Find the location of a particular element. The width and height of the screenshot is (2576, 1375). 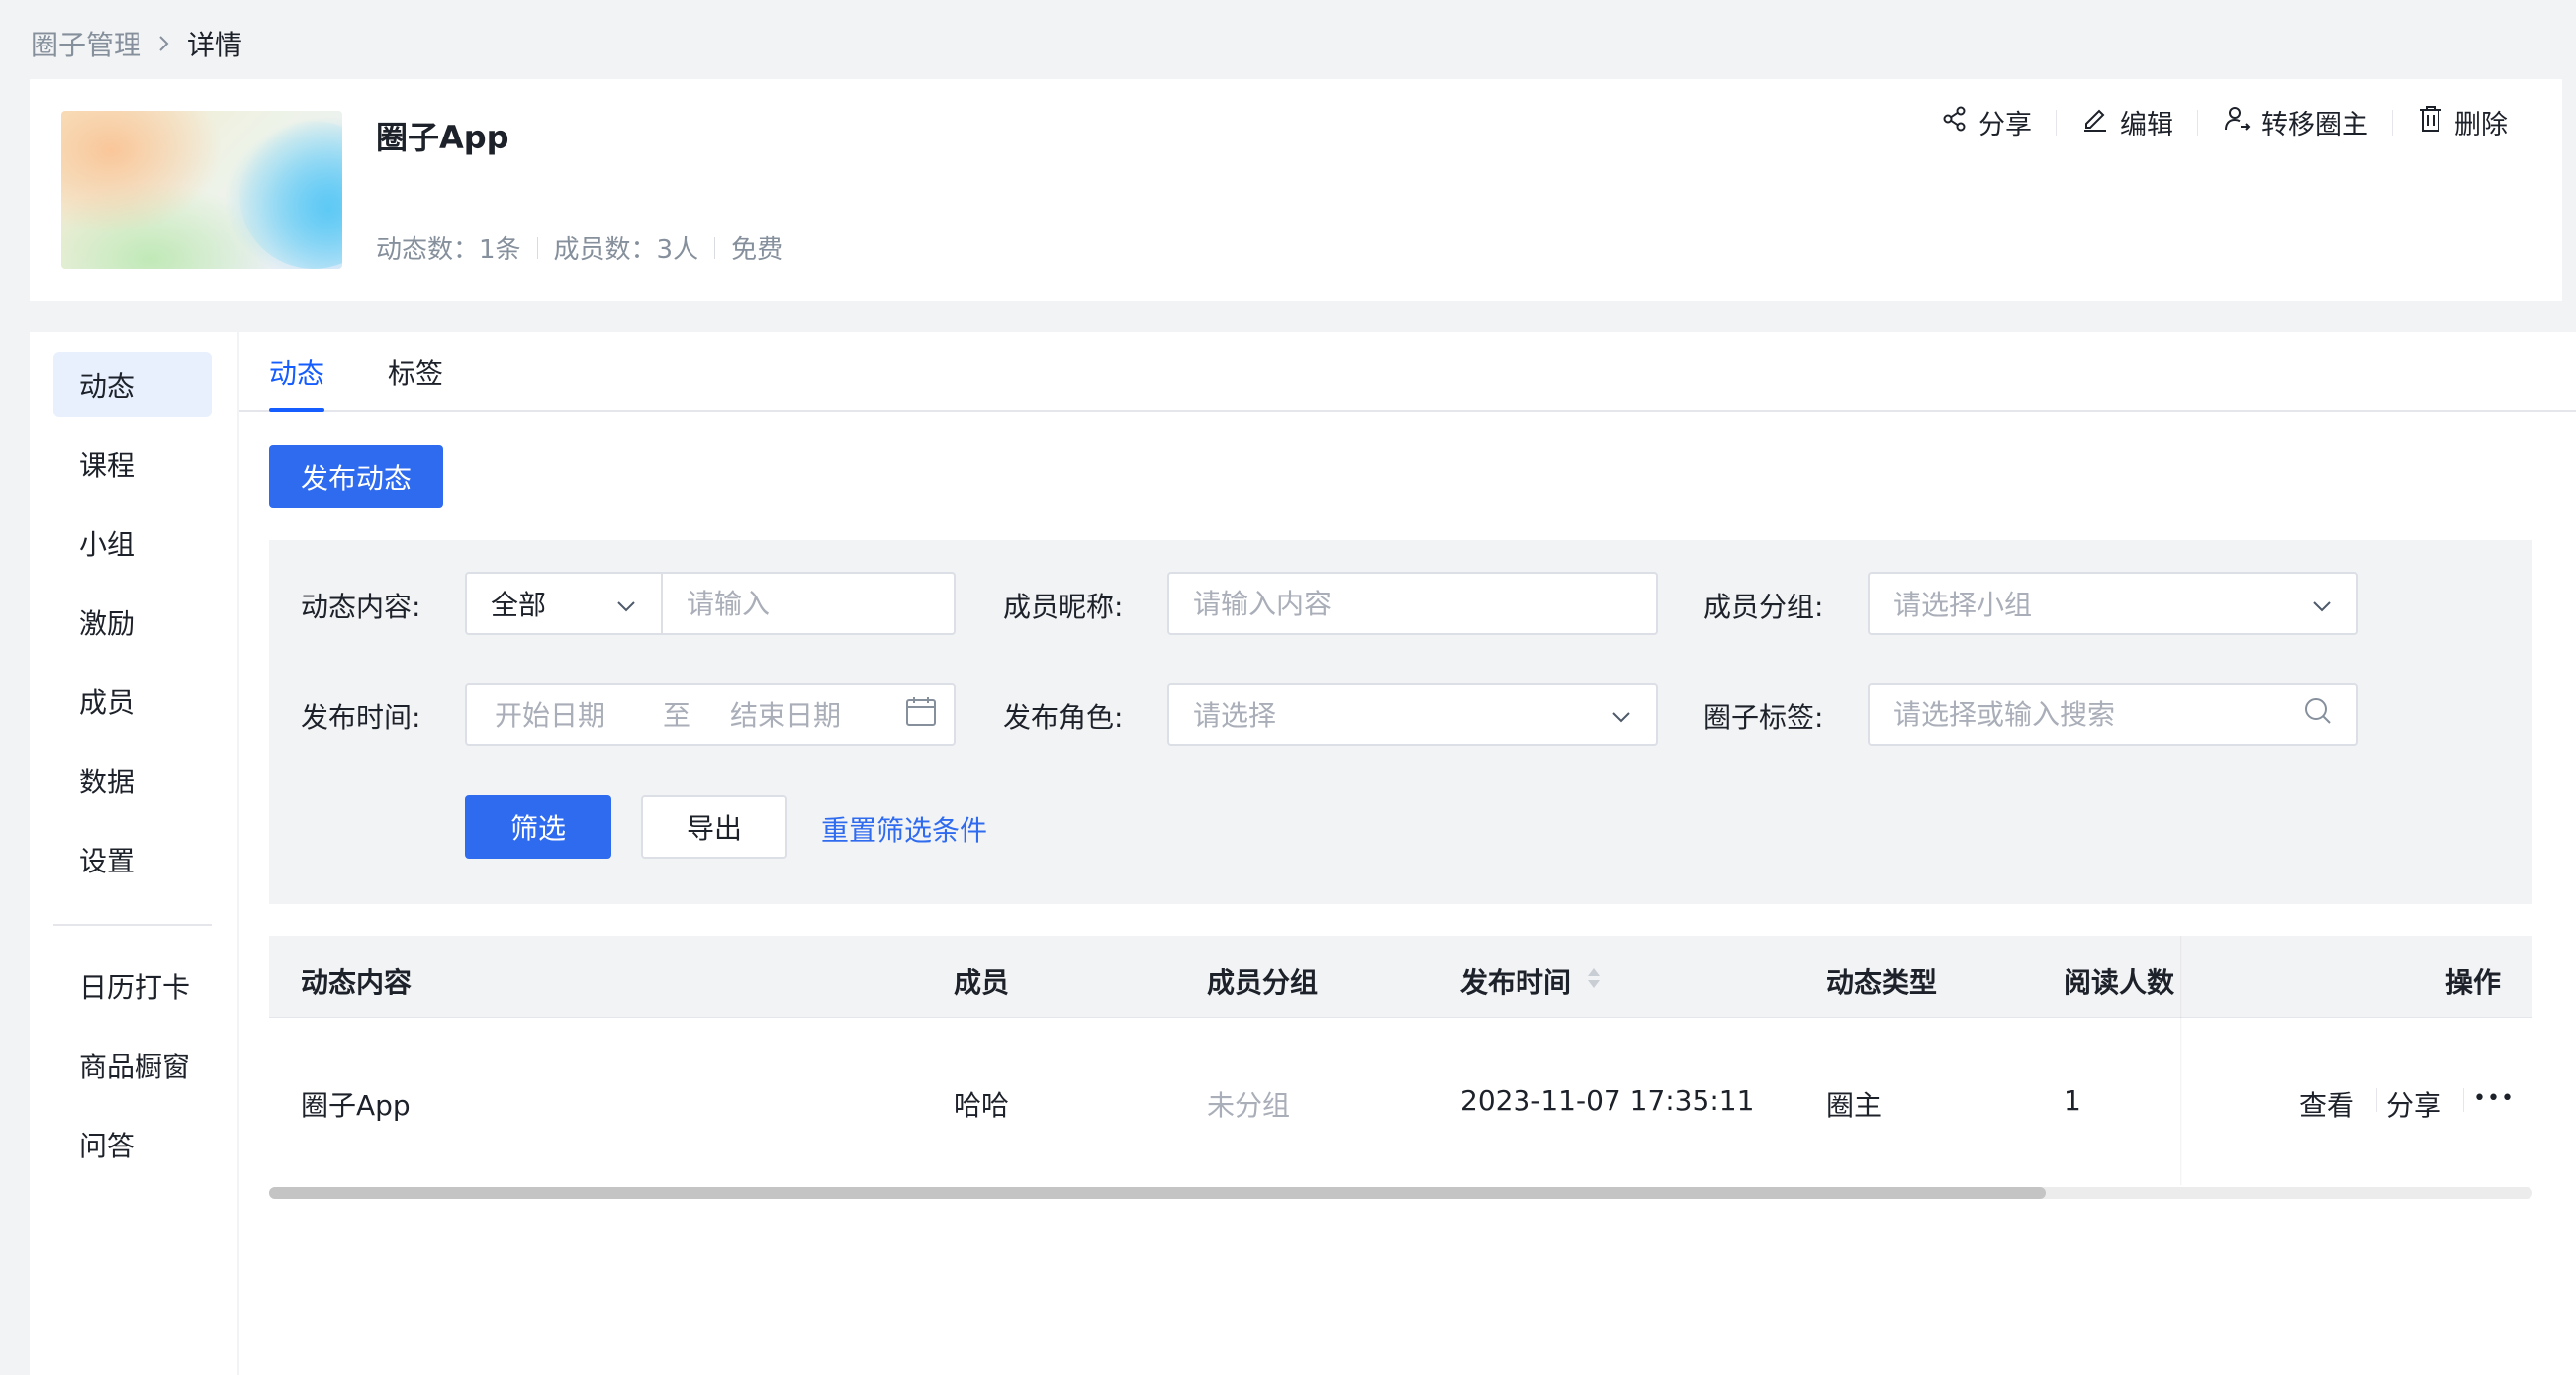

sidebar-item-incentives: 激励 is located at coordinates (132, 622).